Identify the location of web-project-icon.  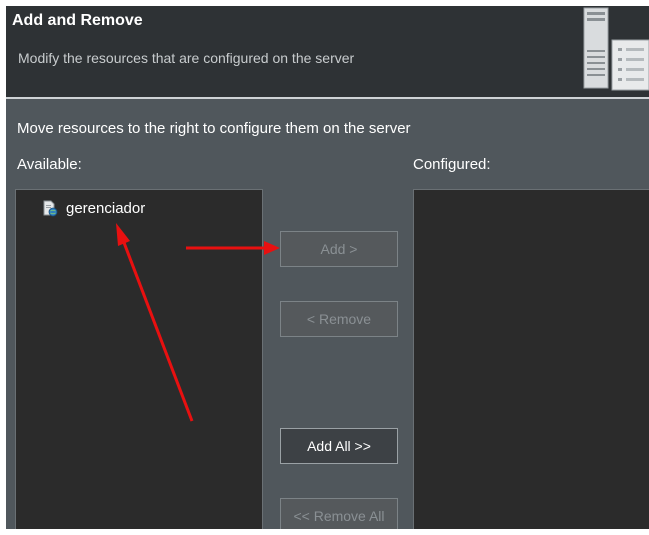
(50, 208).